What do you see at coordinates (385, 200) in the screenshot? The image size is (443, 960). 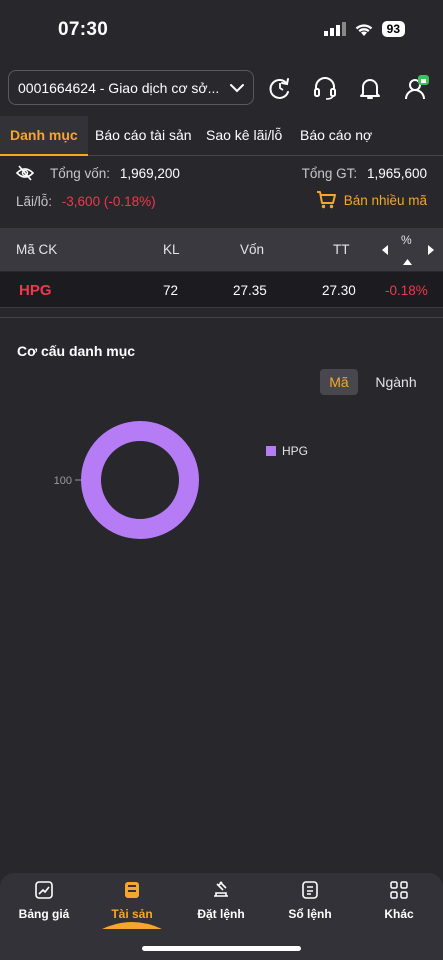 I see `sell-multiple-label: Bán nhiều mã` at bounding box center [385, 200].